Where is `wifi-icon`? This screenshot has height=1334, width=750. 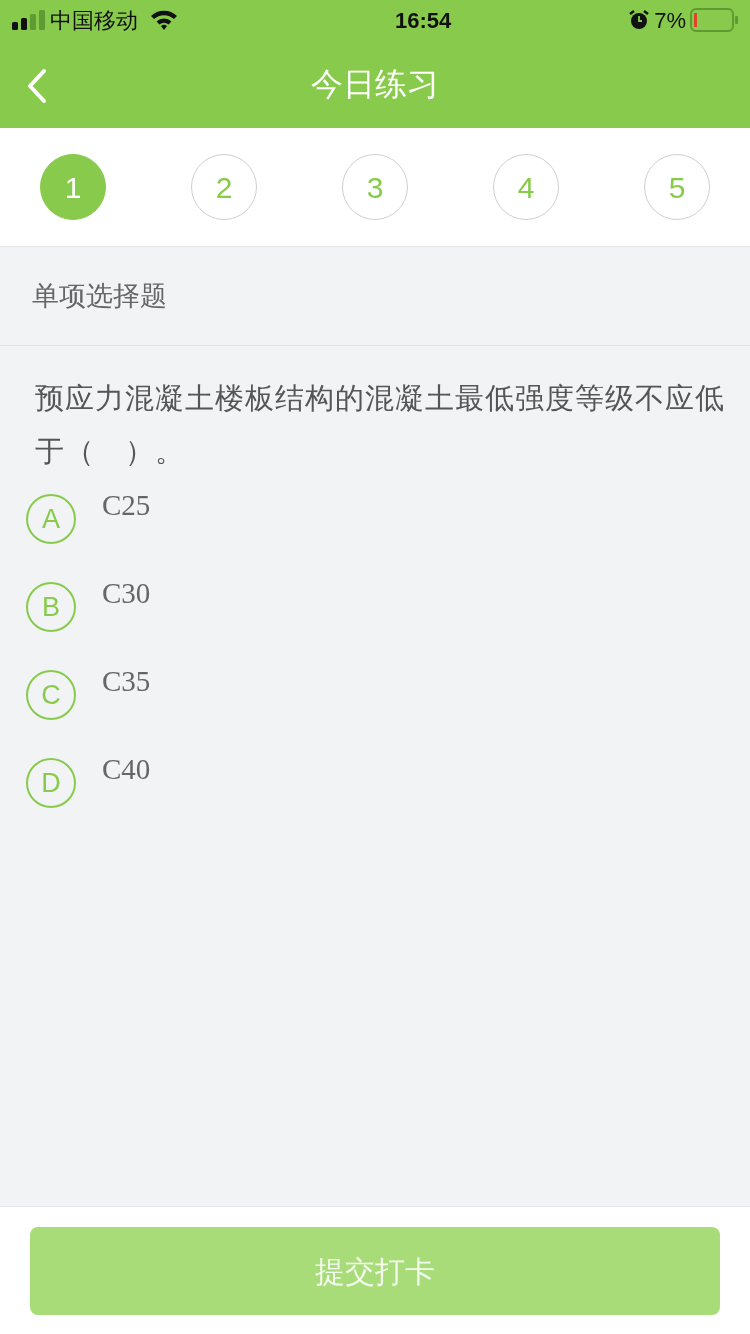
wifi-icon is located at coordinates (164, 20).